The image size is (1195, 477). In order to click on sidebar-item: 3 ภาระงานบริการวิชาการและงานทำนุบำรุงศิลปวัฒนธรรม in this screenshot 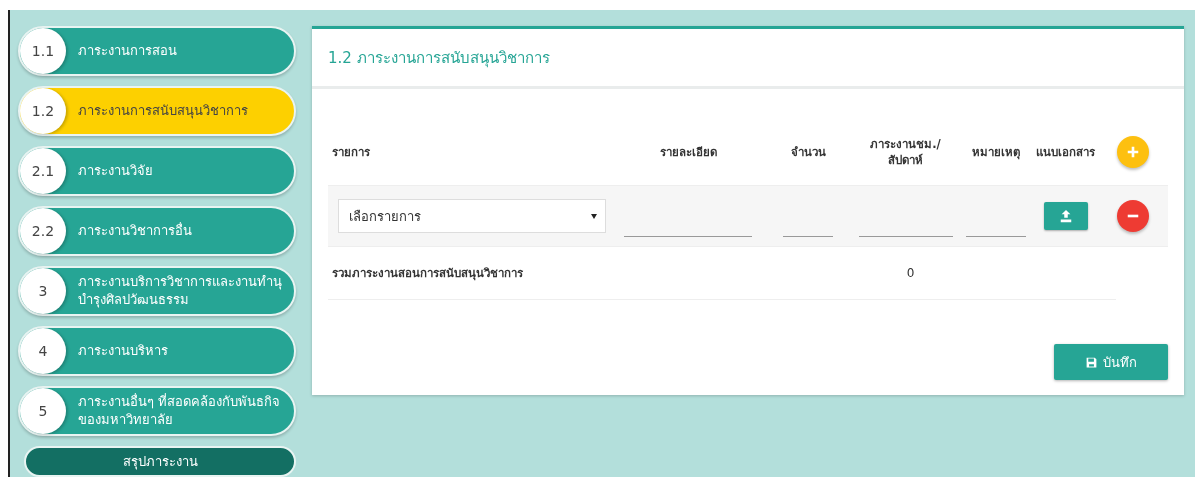, I will do `click(157, 291)`.